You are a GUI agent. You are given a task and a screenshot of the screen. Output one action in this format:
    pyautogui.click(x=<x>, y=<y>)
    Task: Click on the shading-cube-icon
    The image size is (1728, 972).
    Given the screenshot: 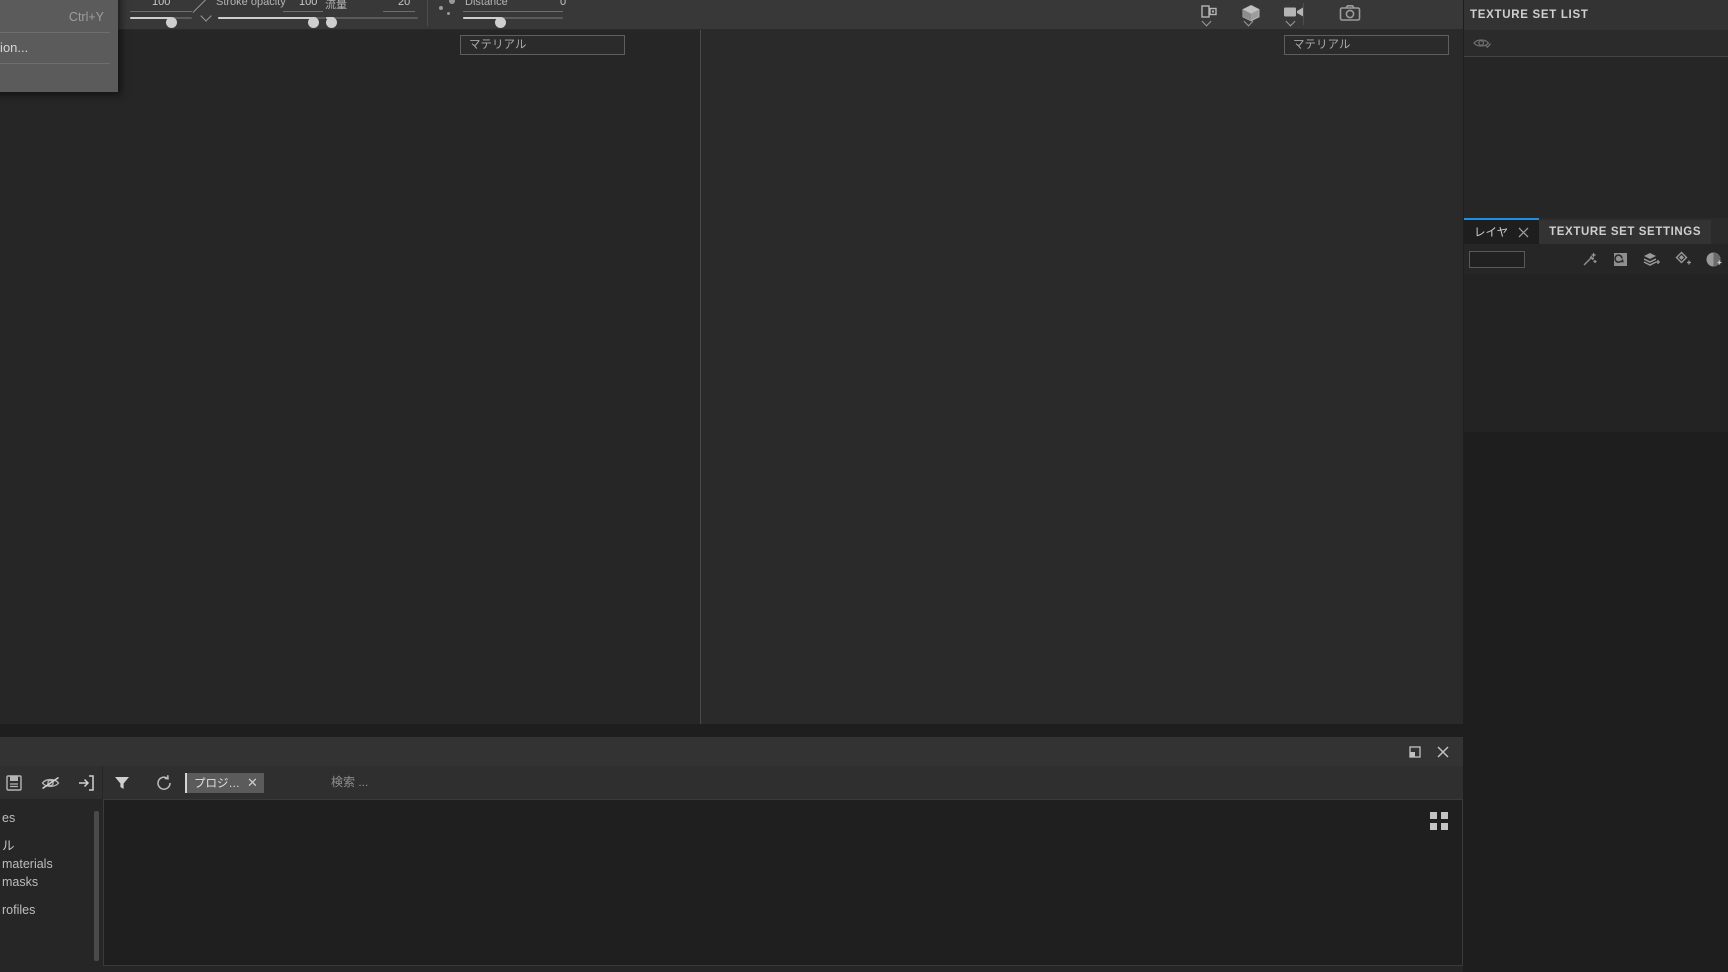 What is the action you would take?
    pyautogui.click(x=1252, y=15)
    